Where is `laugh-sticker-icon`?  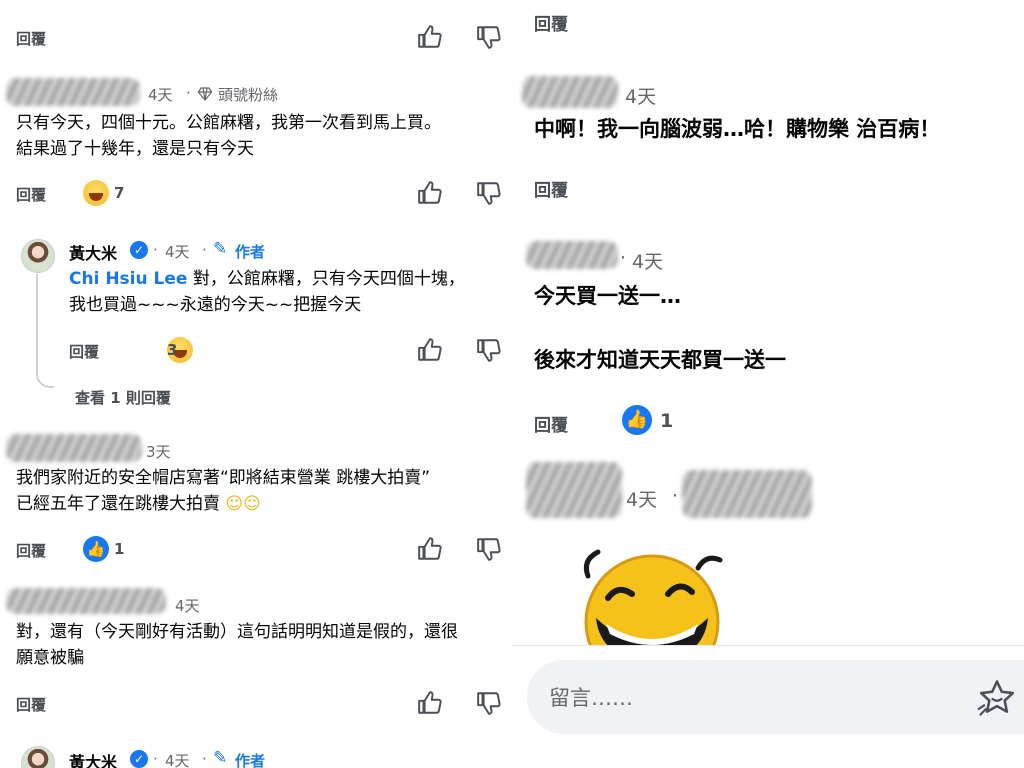 laugh-sticker-icon is located at coordinates (653, 602).